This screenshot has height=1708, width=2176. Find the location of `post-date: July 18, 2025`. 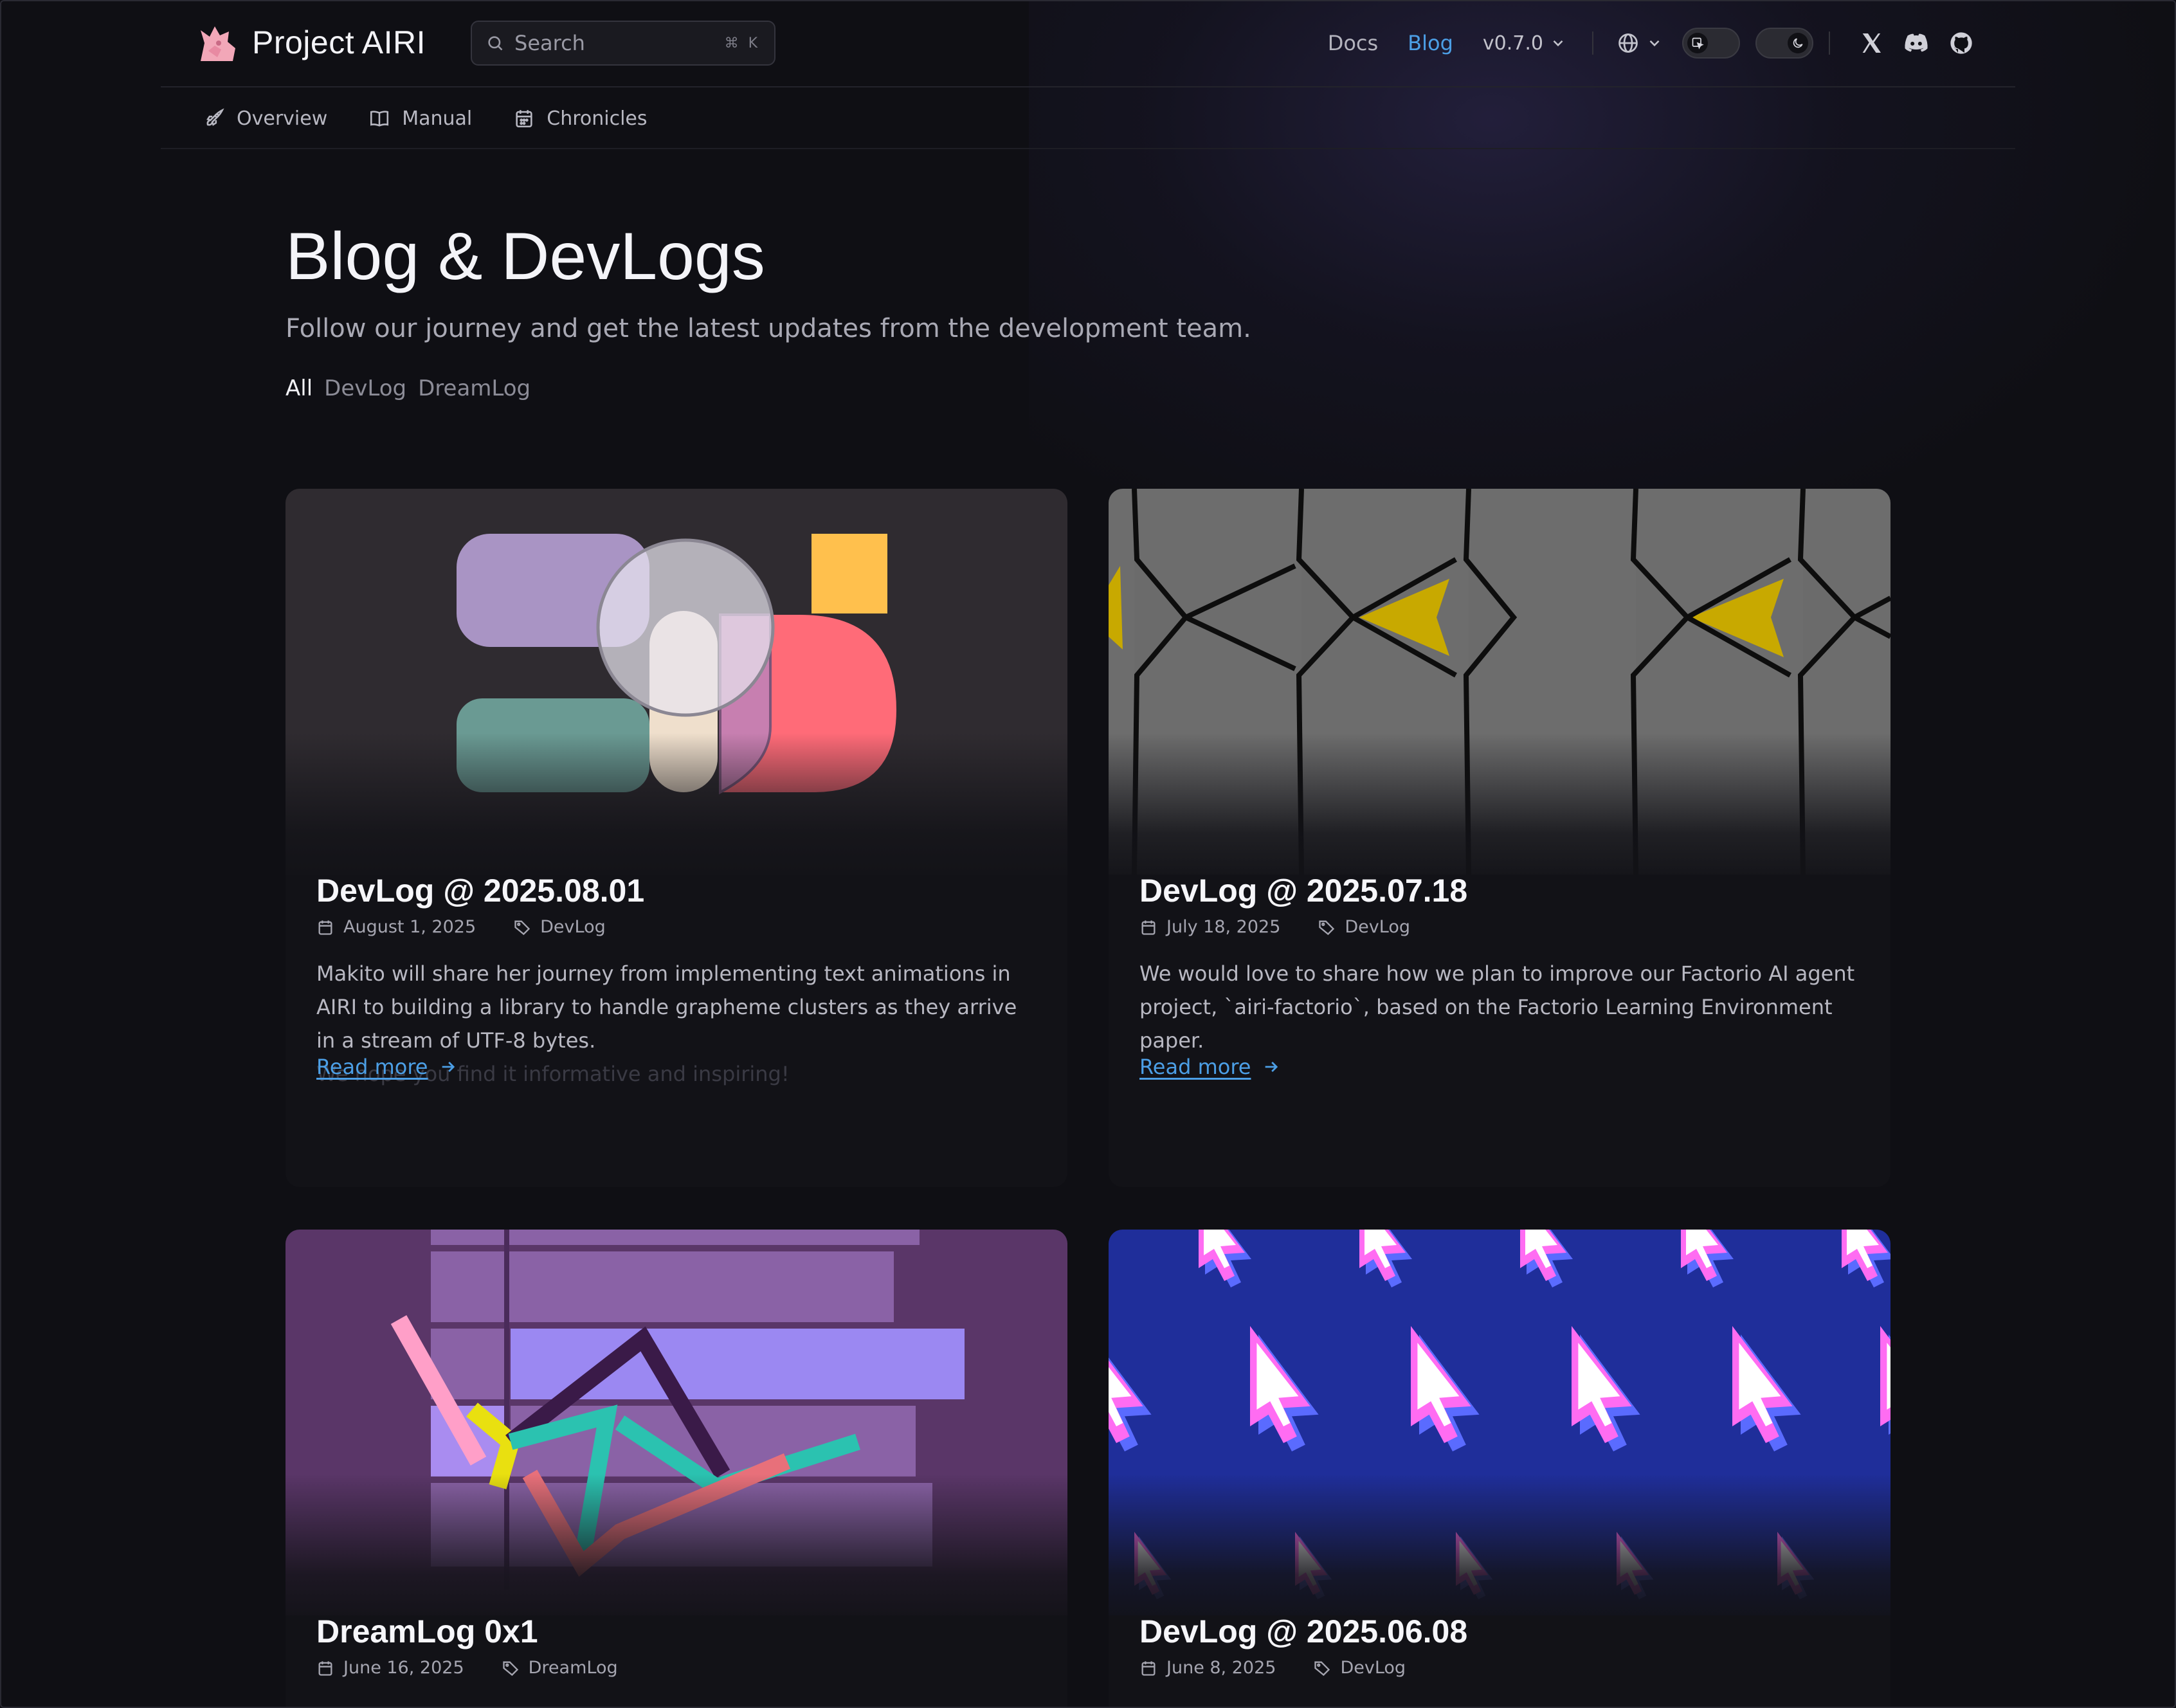

post-date: July 18, 2025 is located at coordinates (1223, 927).